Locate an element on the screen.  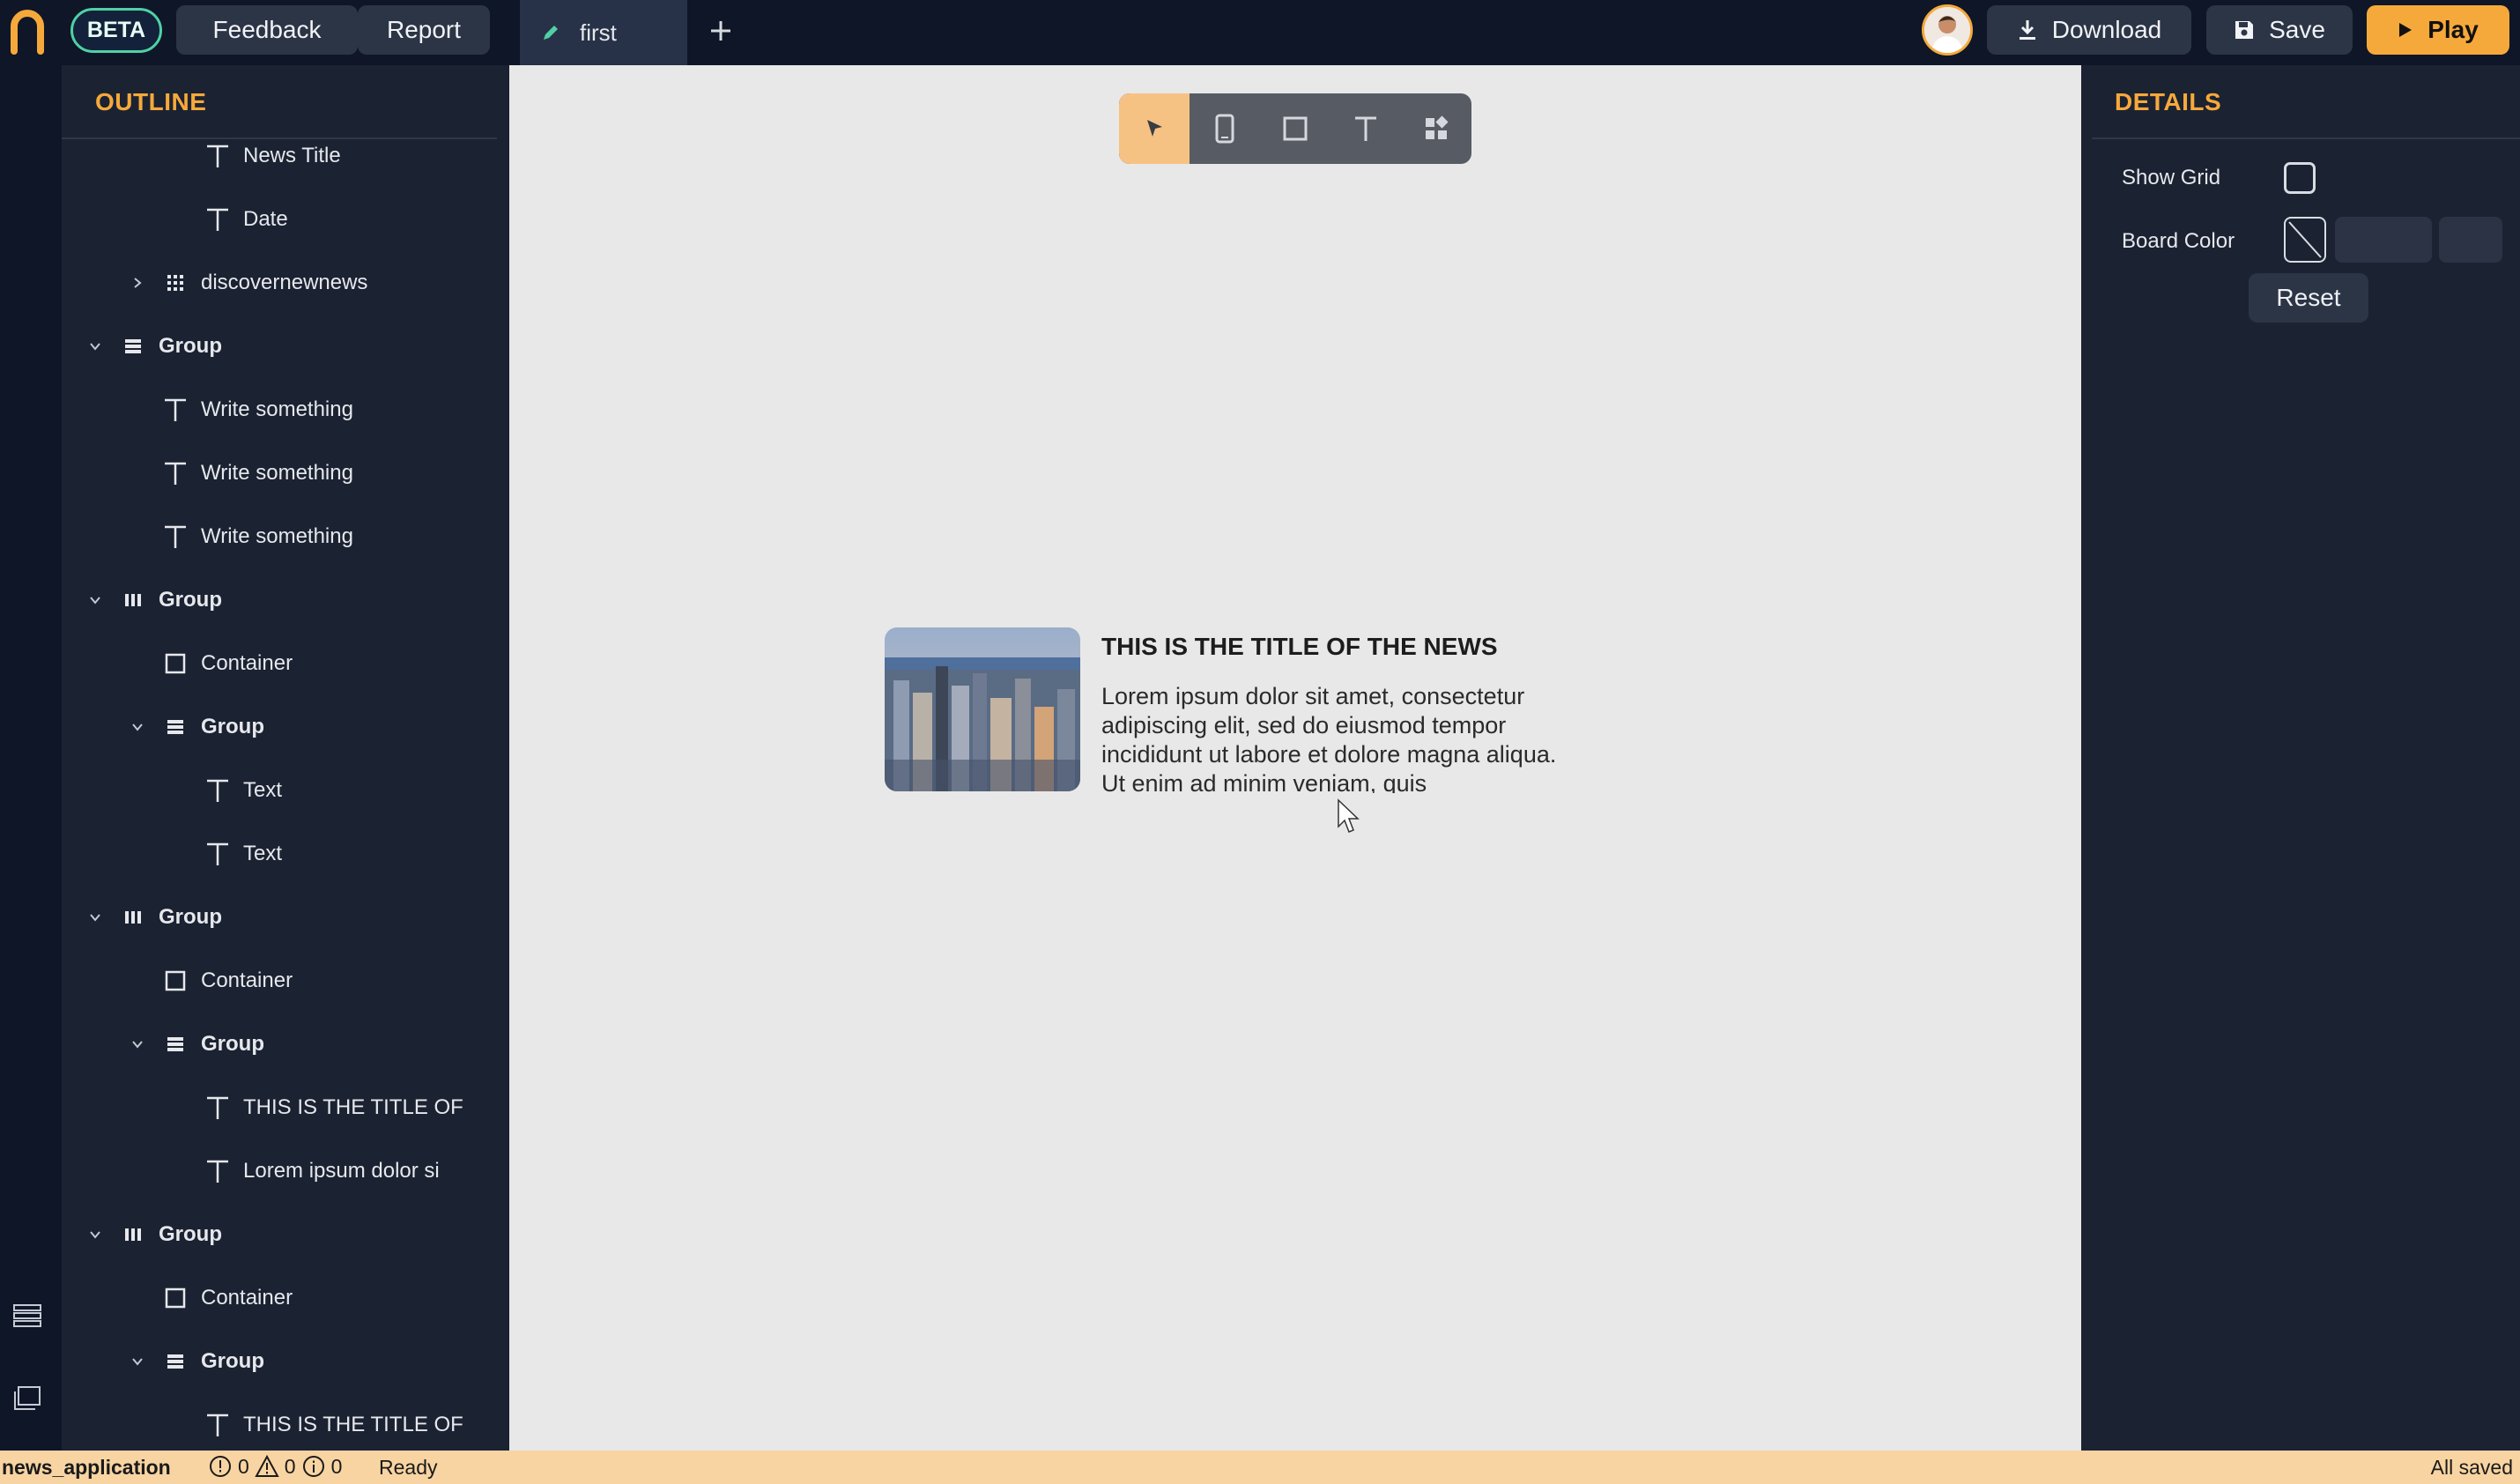
board-color-swatch is located at coordinates (2305, 240).